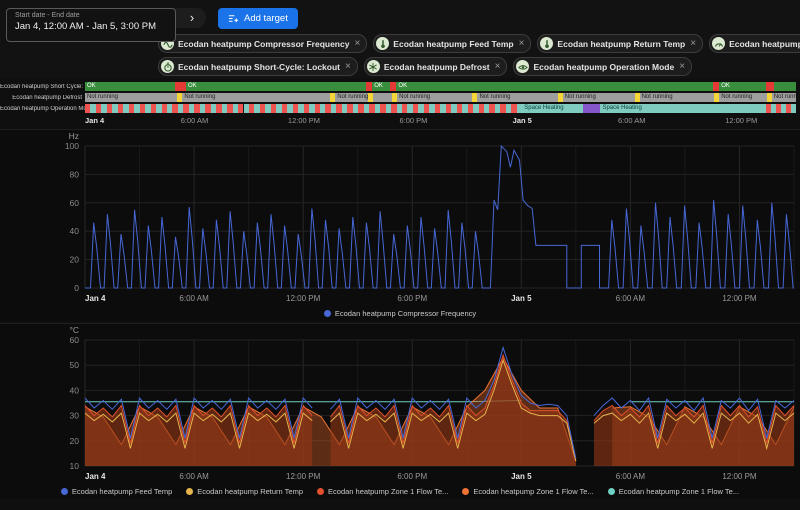  What do you see at coordinates (116, 491) in the screenshot?
I see `legend-item: Ecodan heatpump Feed Temp` at bounding box center [116, 491].